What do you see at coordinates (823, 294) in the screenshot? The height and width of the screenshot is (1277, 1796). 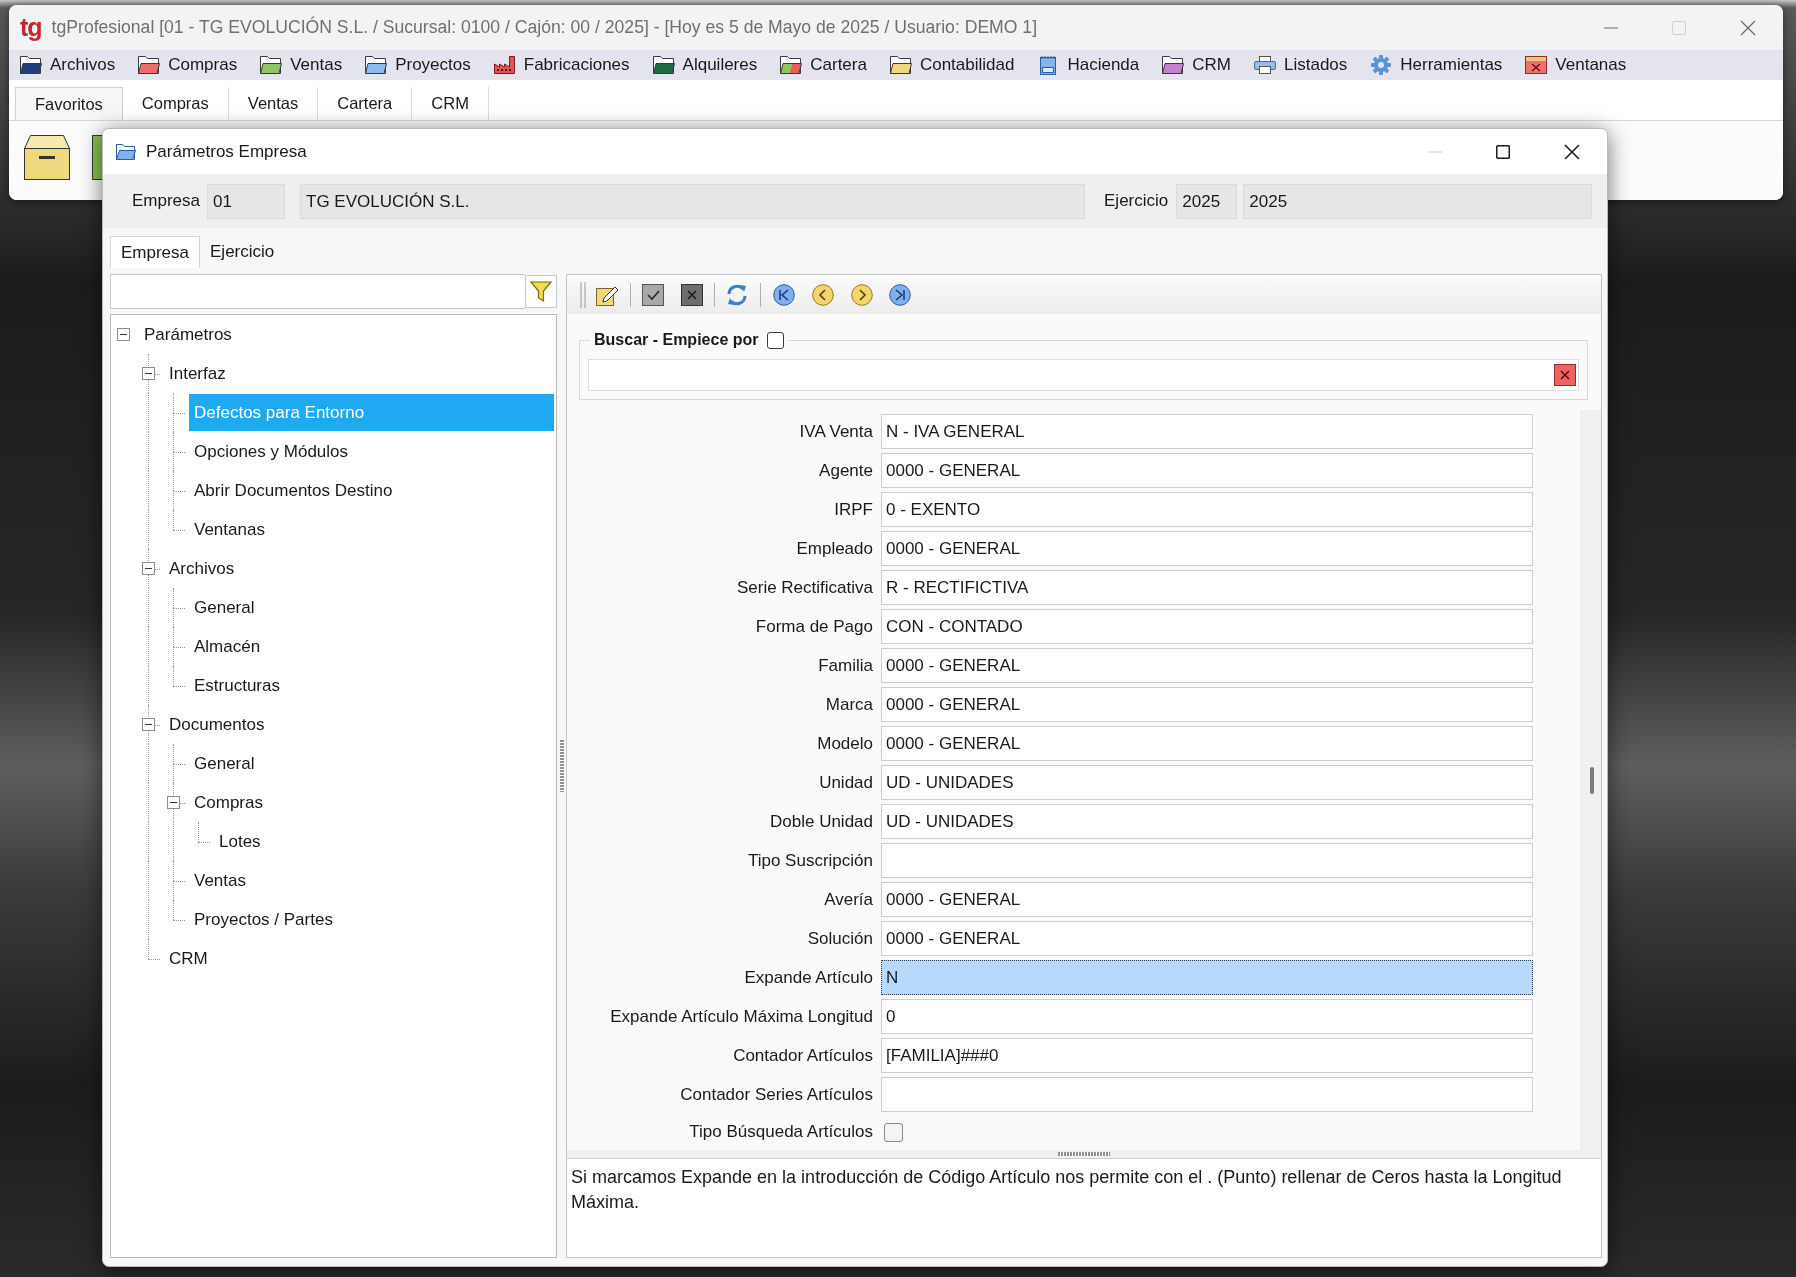 I see `chevron-left-icon` at bounding box center [823, 294].